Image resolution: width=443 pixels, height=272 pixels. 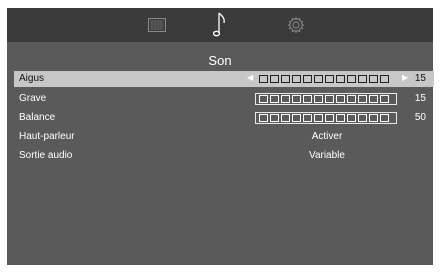 I want to click on row-label: Sortie audio, so click(x=46, y=155).